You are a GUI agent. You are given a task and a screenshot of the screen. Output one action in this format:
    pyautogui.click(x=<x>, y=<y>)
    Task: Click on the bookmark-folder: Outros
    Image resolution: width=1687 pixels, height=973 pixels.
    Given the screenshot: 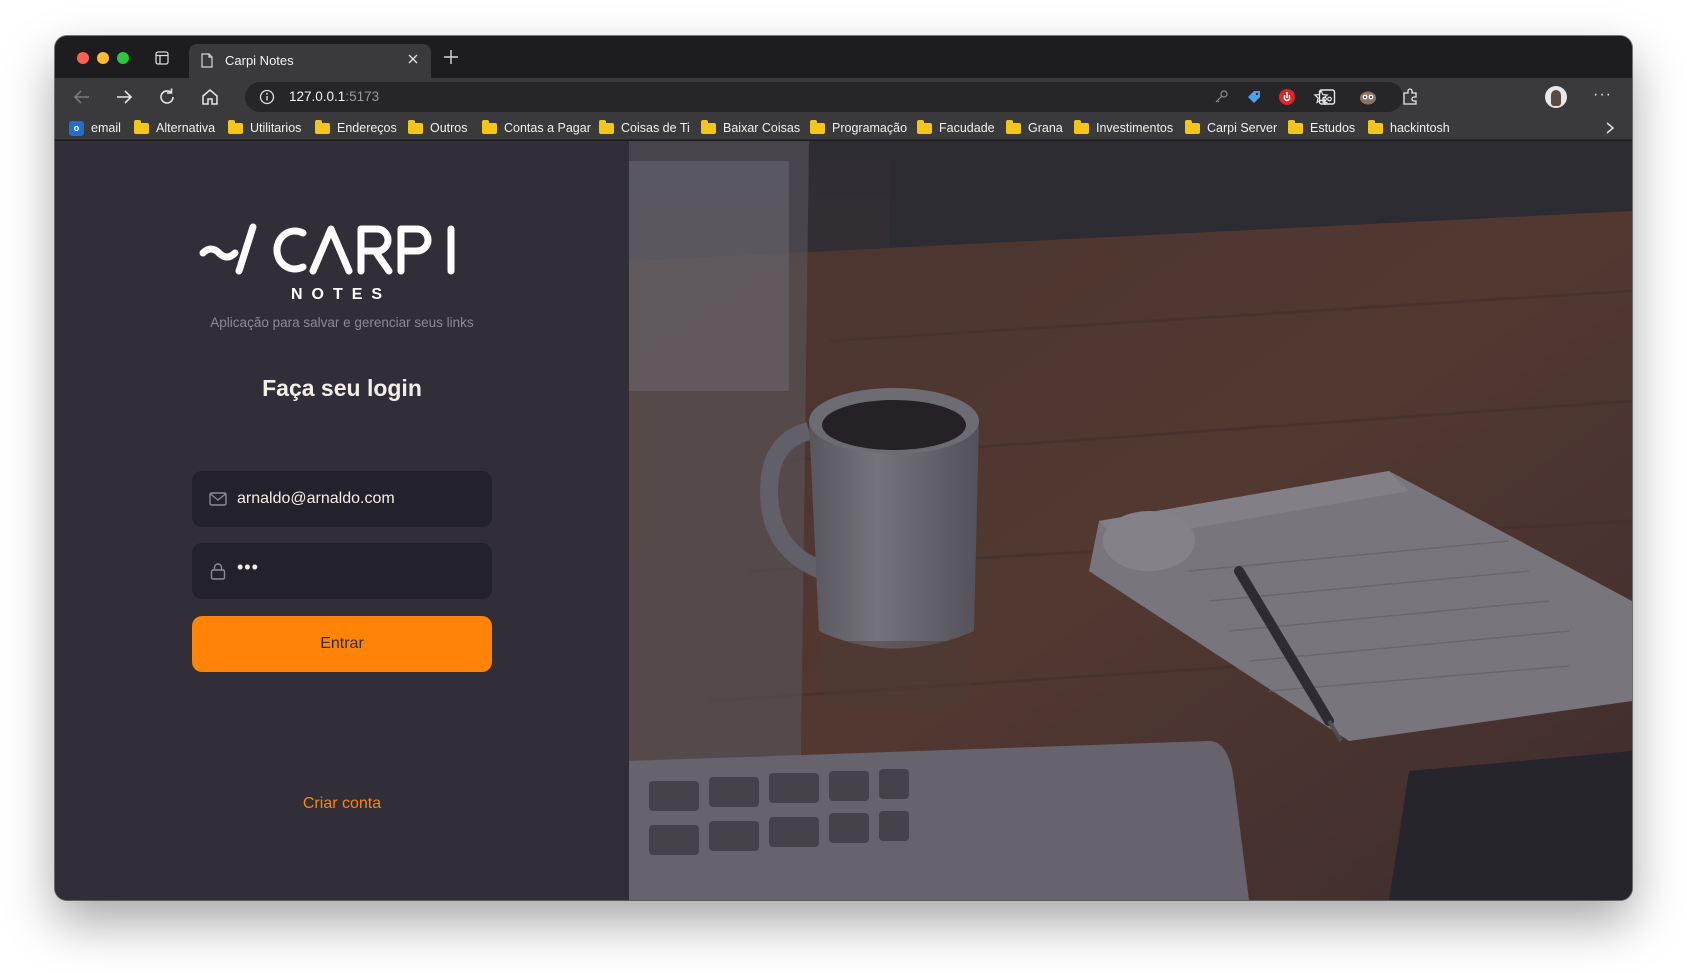 What is the action you would take?
    pyautogui.click(x=438, y=127)
    